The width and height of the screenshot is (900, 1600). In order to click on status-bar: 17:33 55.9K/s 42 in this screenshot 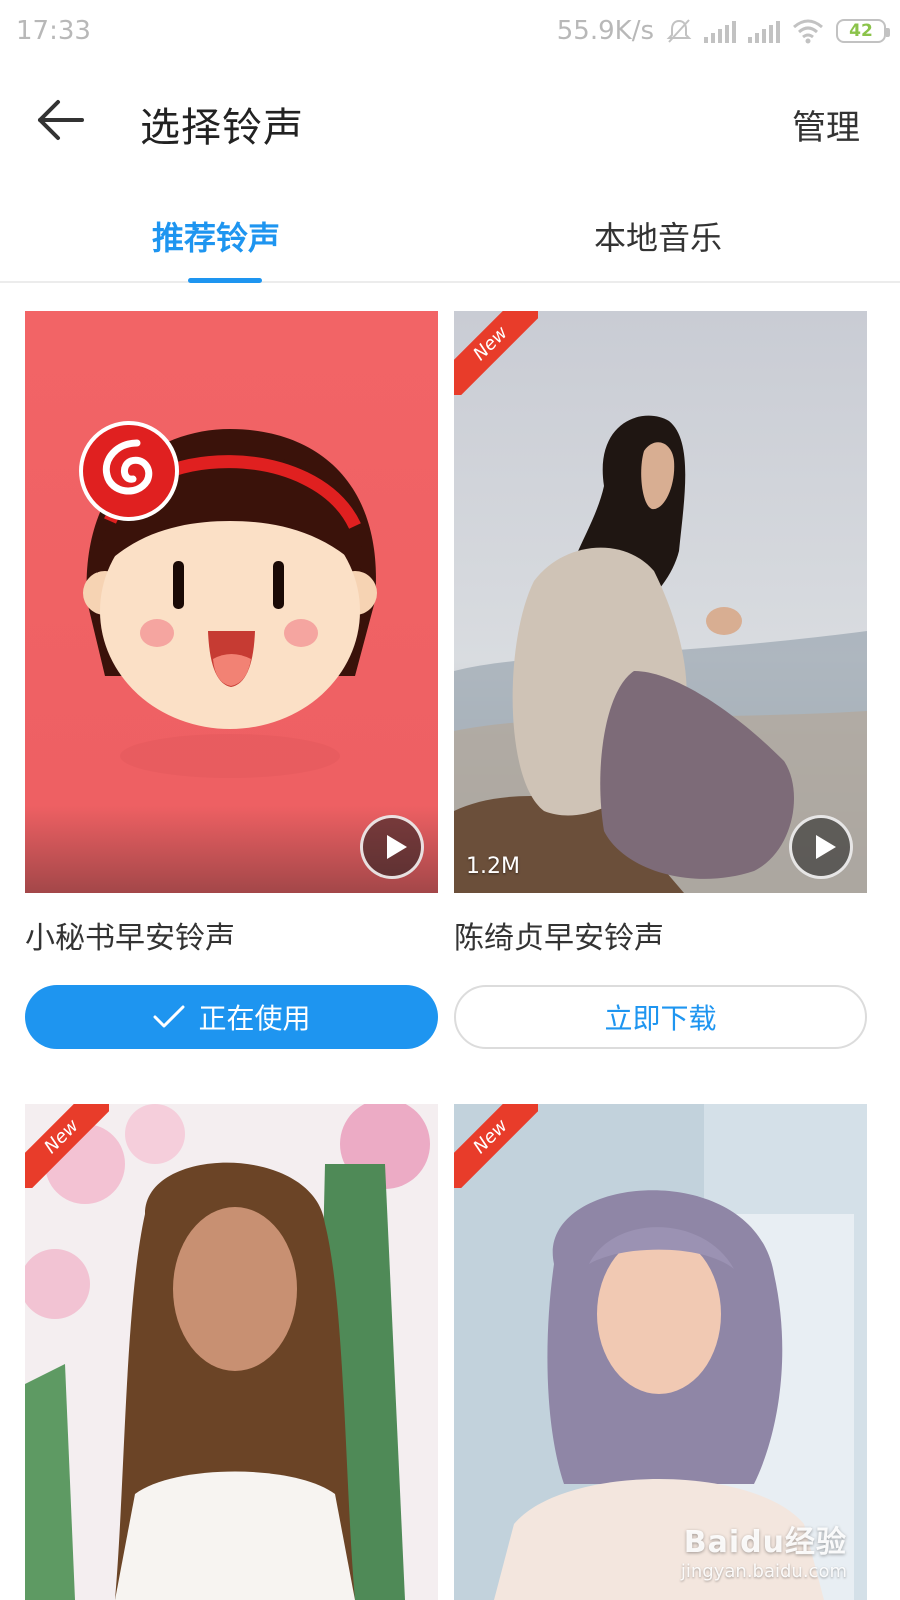, I will do `click(450, 31)`.